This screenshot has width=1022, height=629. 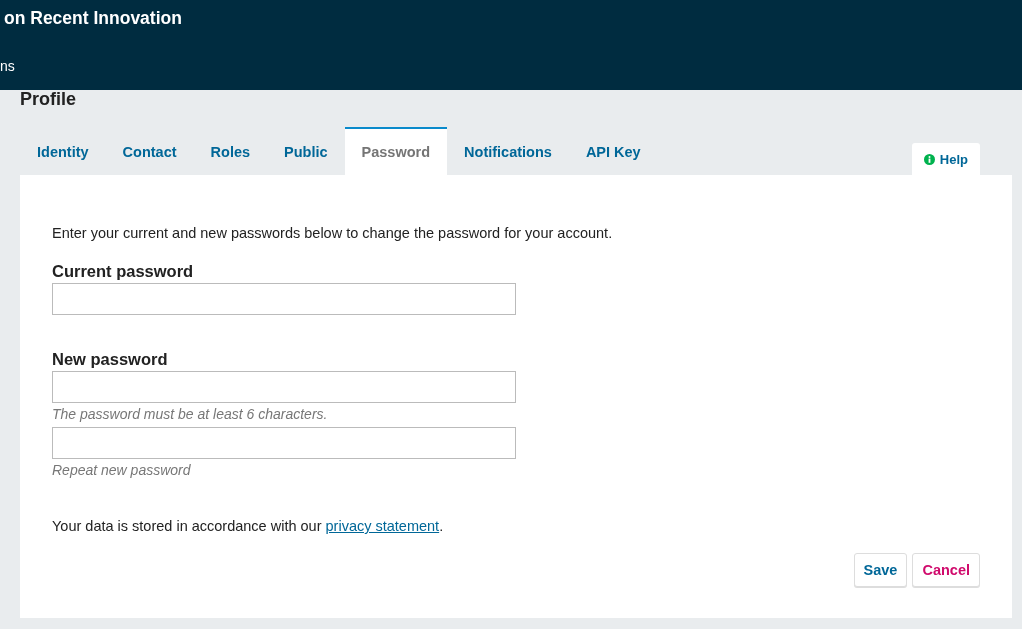 What do you see at coordinates (396, 151) in the screenshot?
I see `tab: Password` at bounding box center [396, 151].